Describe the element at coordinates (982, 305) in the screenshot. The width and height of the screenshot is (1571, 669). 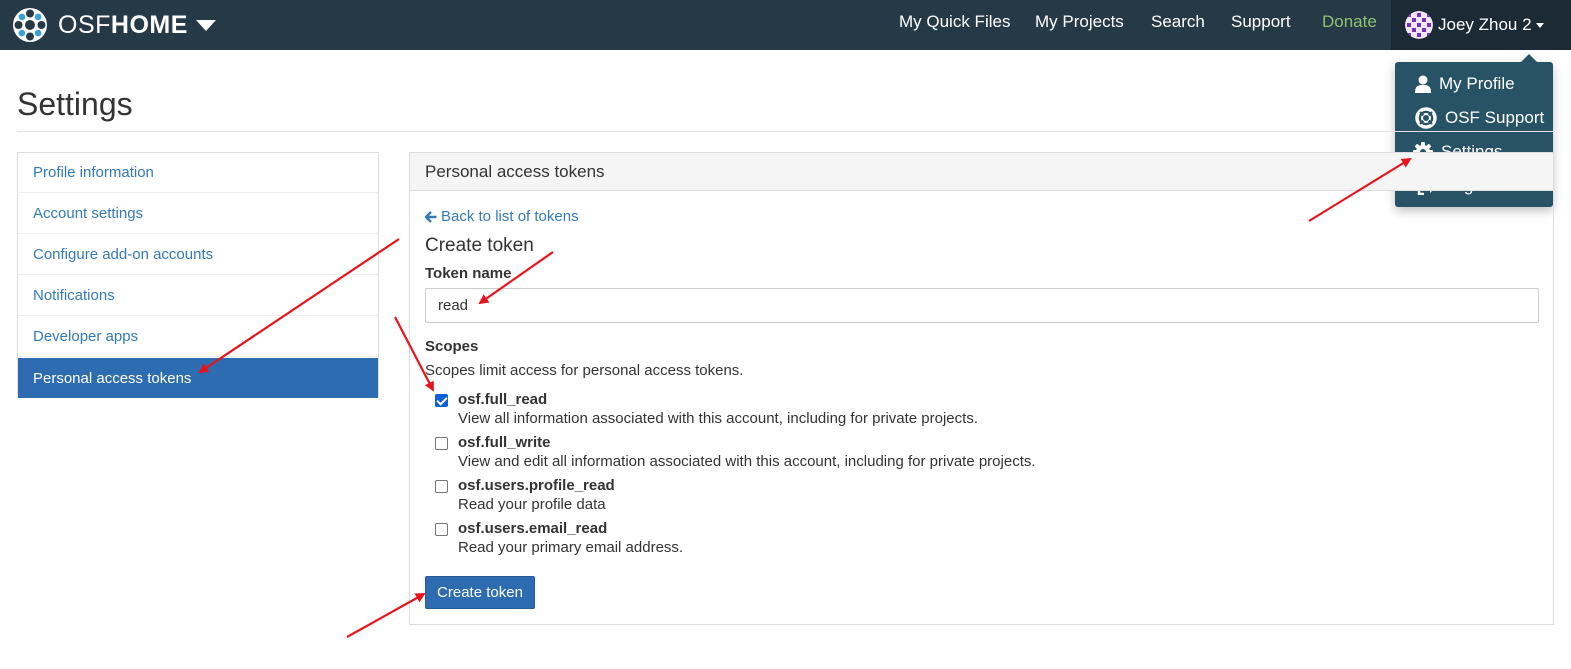
I see `token-name-input` at that location.